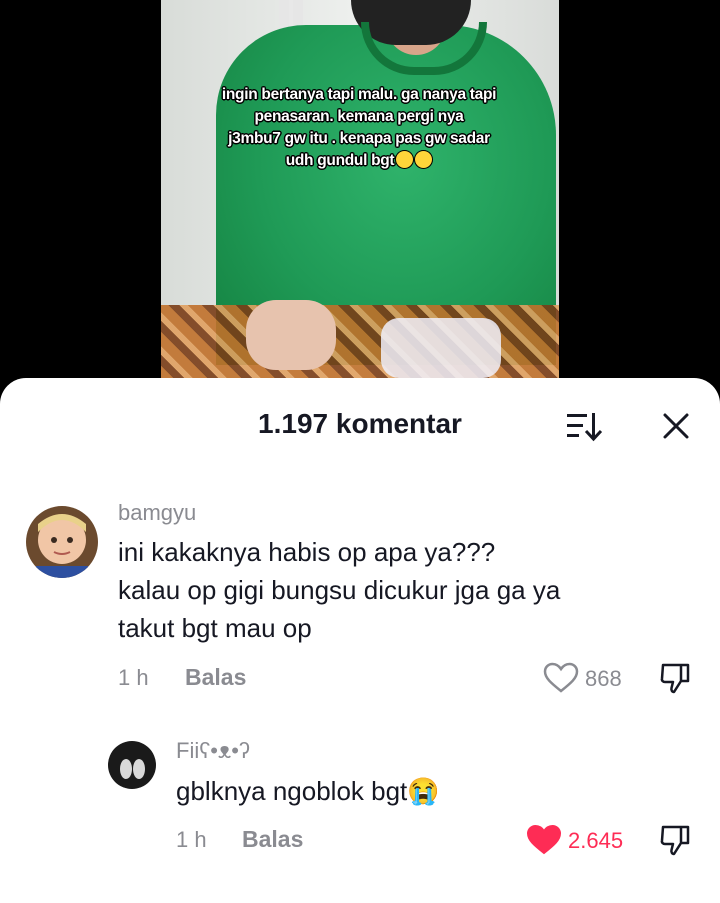  Describe the element at coordinates (424, 159) in the screenshot. I see `relieved-emoji-icon` at that location.